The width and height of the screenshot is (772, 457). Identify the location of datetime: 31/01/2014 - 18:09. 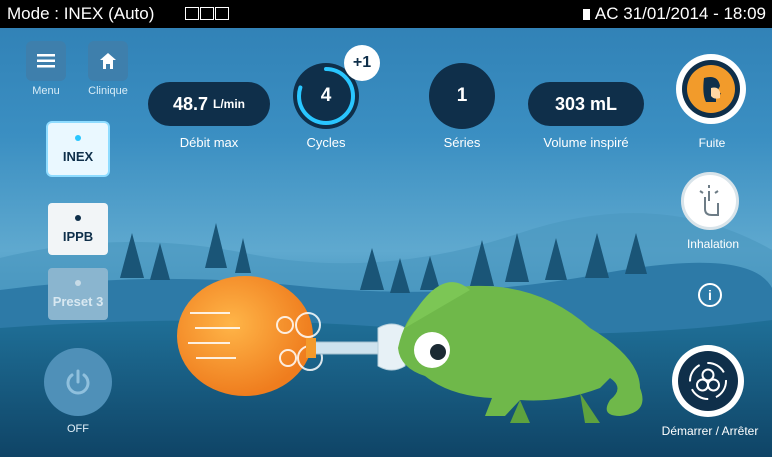
(694, 13).